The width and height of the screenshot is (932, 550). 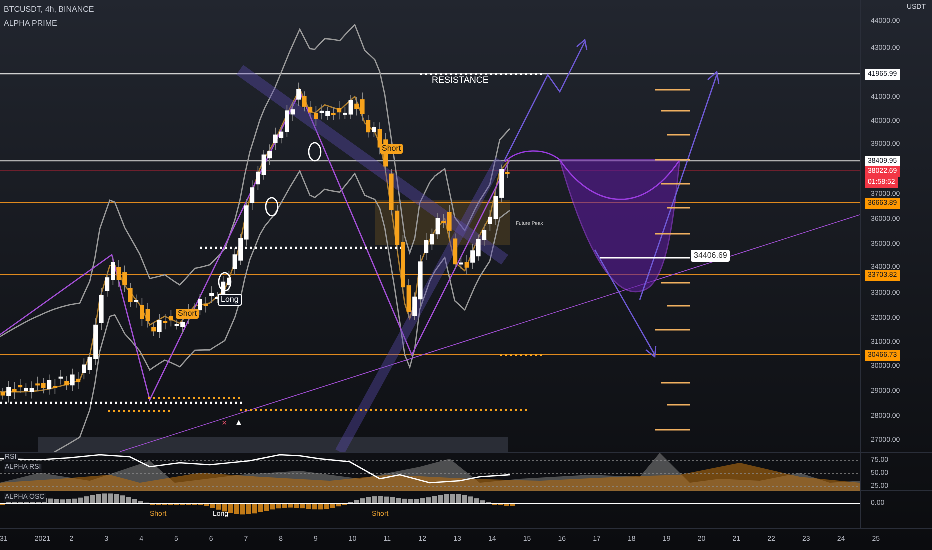 I want to click on indicator-name: ALPHA PRIME, so click(x=31, y=24).